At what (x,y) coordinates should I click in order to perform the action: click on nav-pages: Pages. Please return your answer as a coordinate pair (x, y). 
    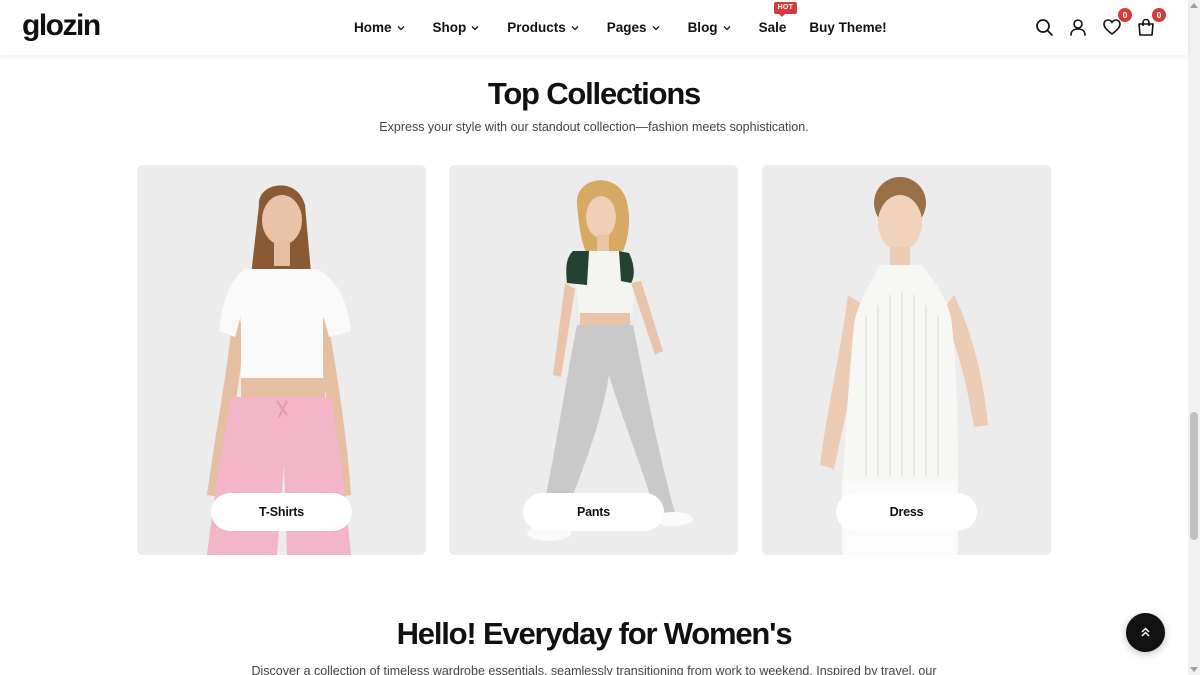
    Looking at the image, I should click on (633, 27).